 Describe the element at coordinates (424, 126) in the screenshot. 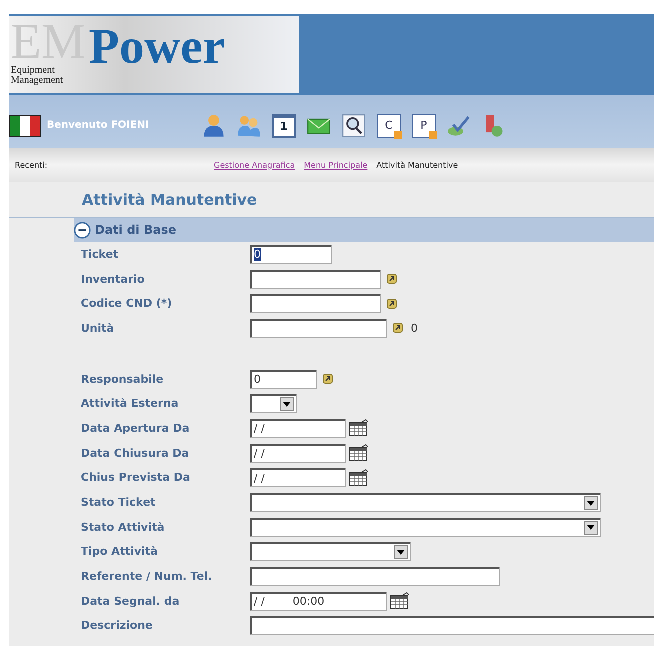

I see `document-icon: P` at that location.